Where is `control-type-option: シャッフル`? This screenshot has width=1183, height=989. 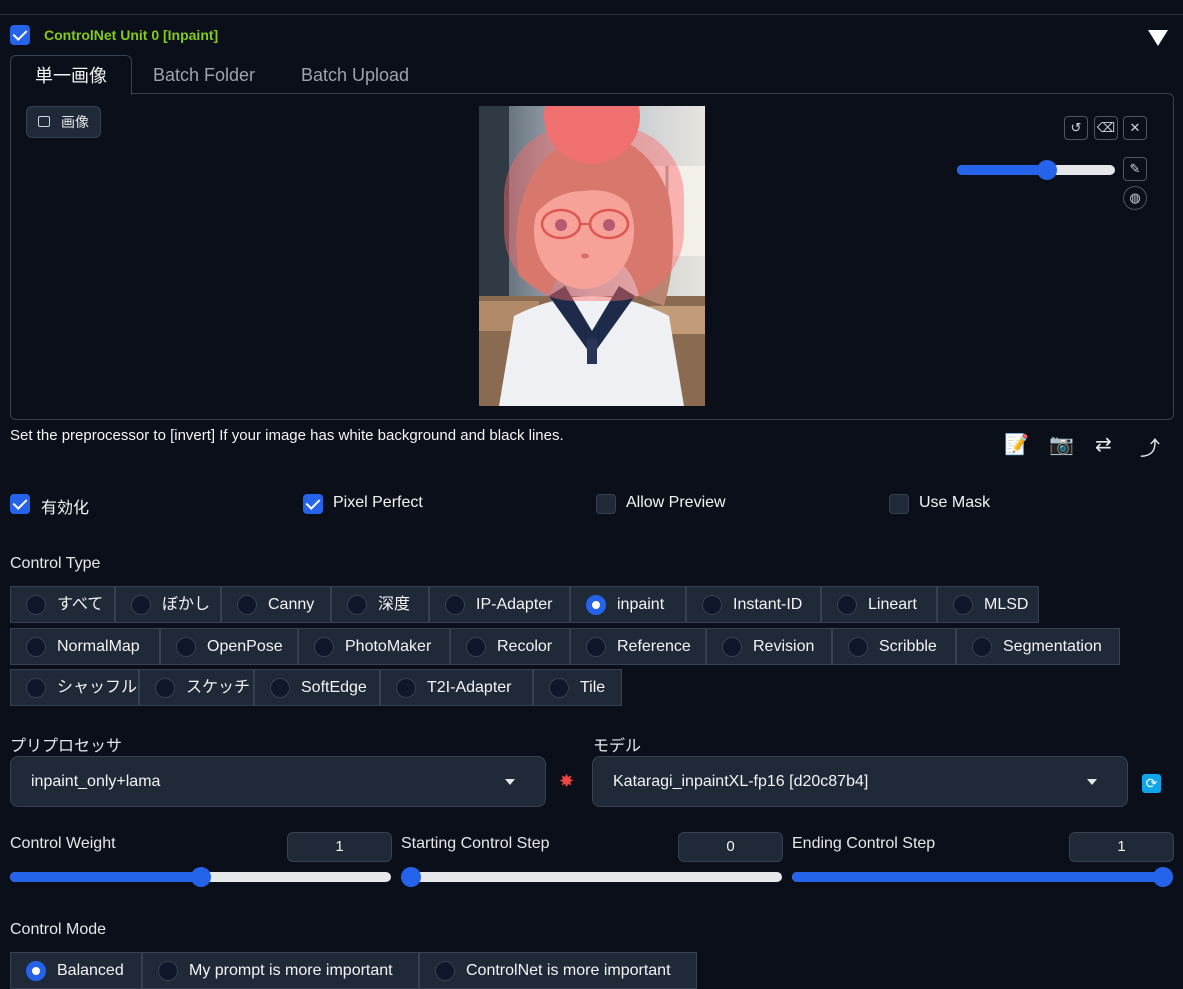
control-type-option: シャッフル is located at coordinates (74, 687).